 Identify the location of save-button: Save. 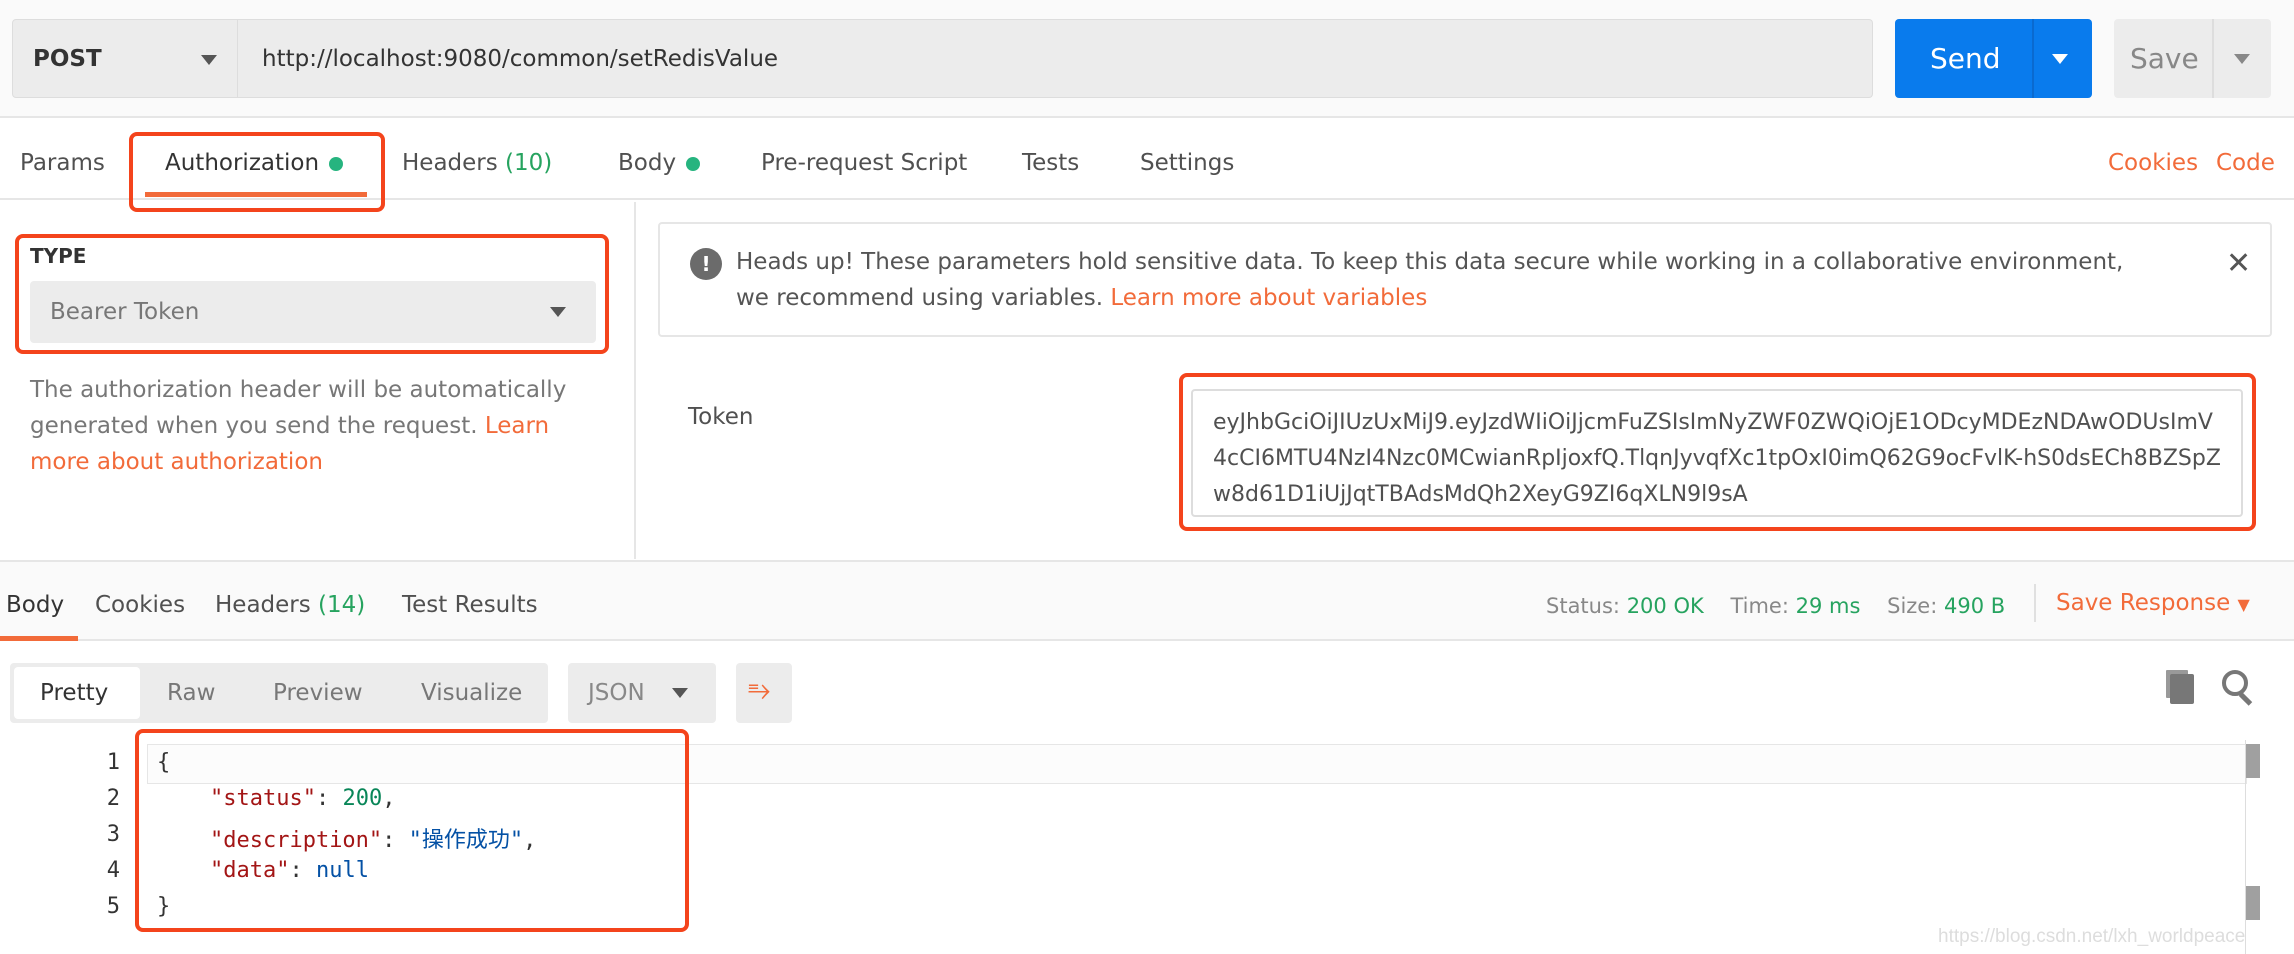
(2192, 58).